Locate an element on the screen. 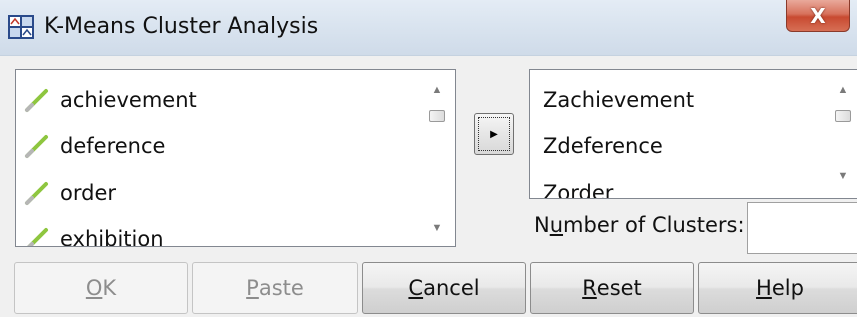 This screenshot has height=317, width=857. help-button: Help is located at coordinates (777, 288).